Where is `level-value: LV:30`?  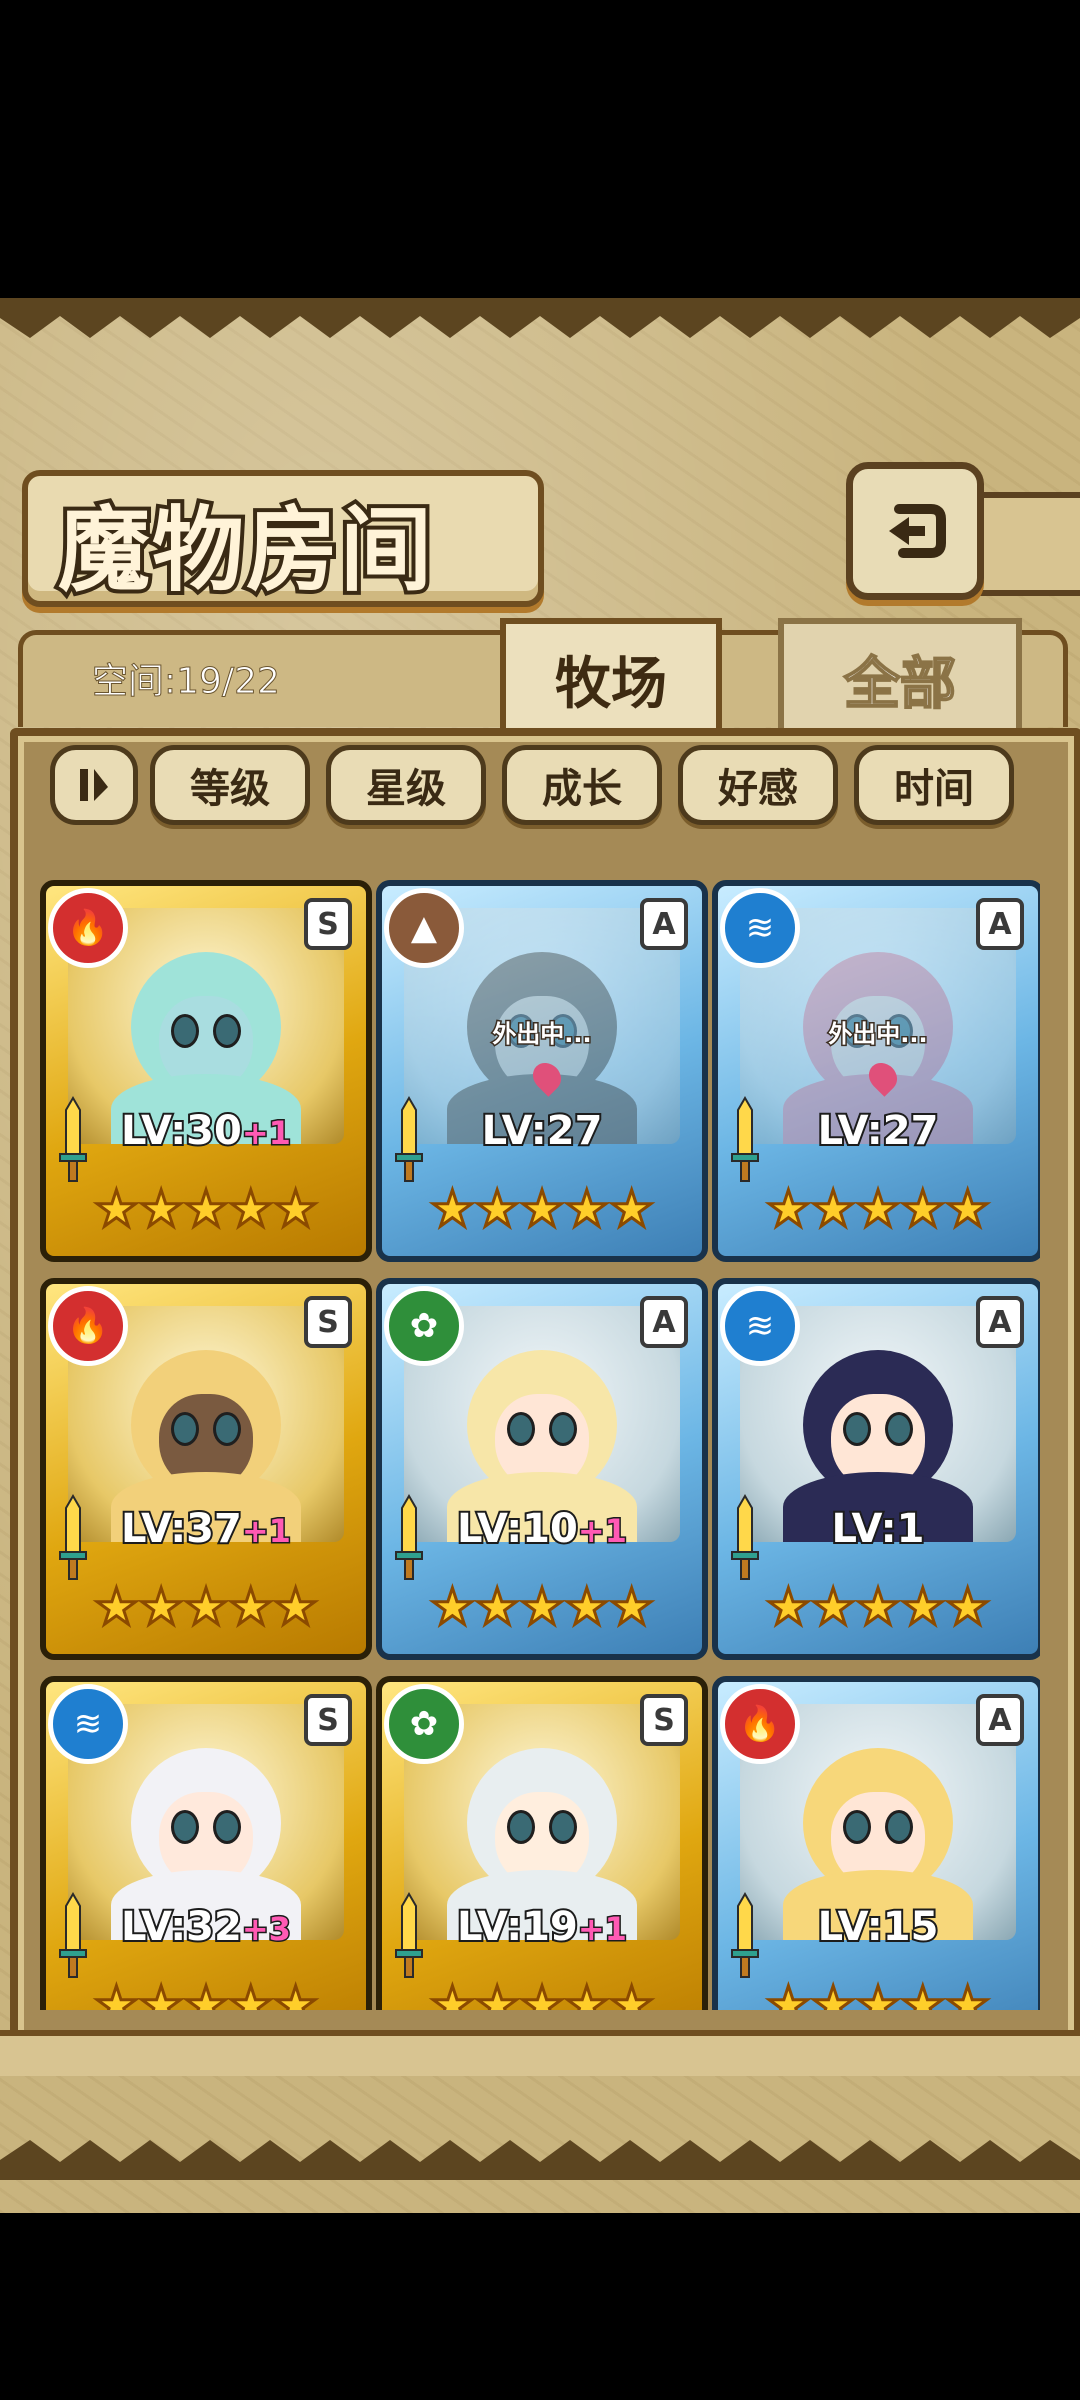 level-value: LV:30 is located at coordinates (181, 1131).